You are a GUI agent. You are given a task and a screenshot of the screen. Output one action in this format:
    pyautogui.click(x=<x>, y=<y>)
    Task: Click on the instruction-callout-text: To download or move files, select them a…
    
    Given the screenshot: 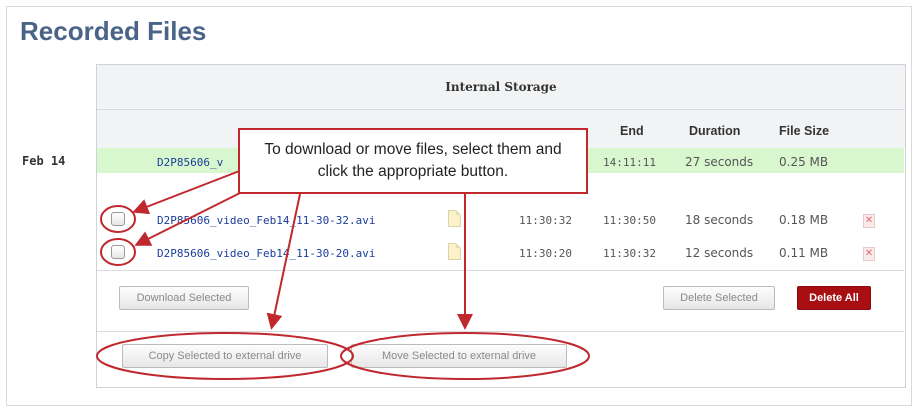 What is the action you would take?
    pyautogui.click(x=413, y=160)
    